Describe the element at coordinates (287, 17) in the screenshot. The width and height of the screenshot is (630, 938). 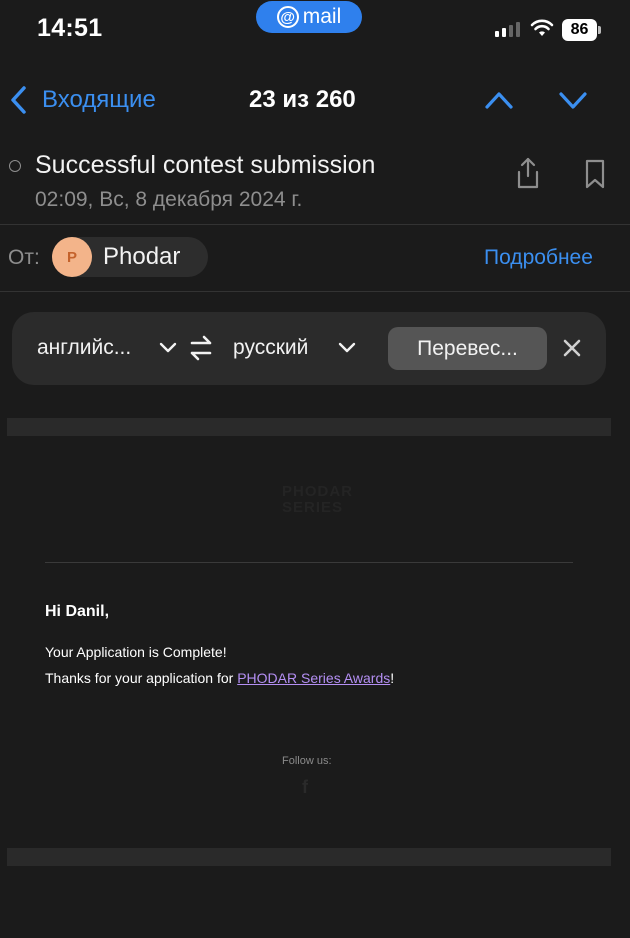
I see `at-icon: @` at that location.